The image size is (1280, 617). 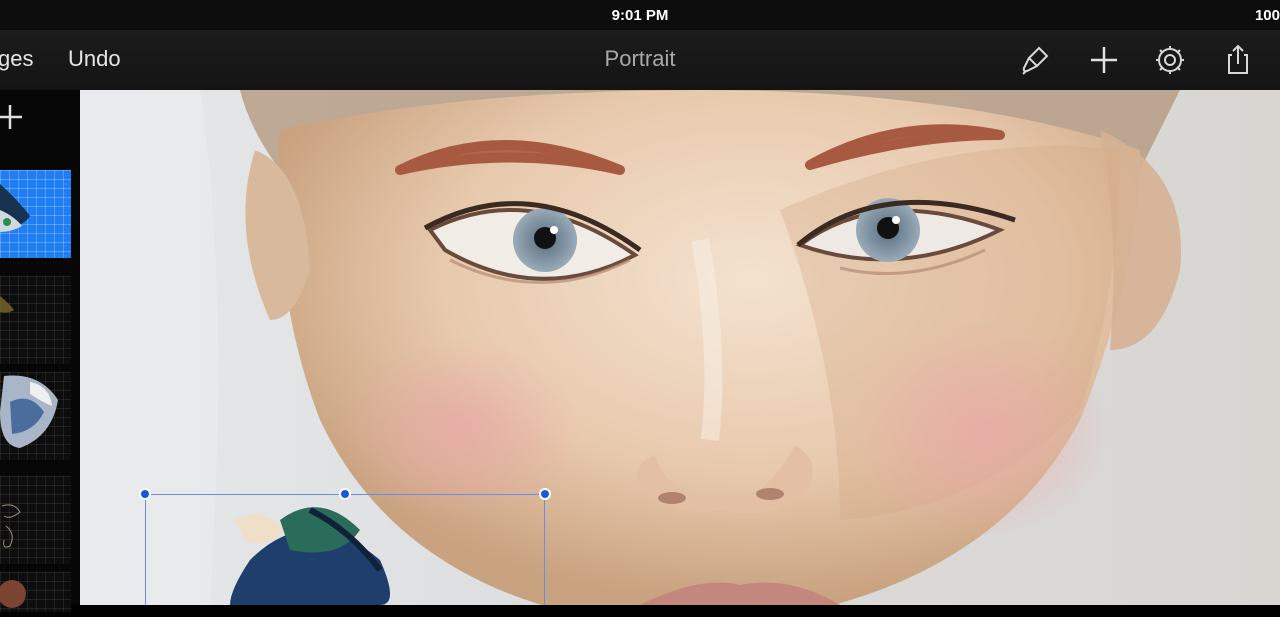 What do you see at coordinates (345, 549) in the screenshot?
I see `selection-box` at bounding box center [345, 549].